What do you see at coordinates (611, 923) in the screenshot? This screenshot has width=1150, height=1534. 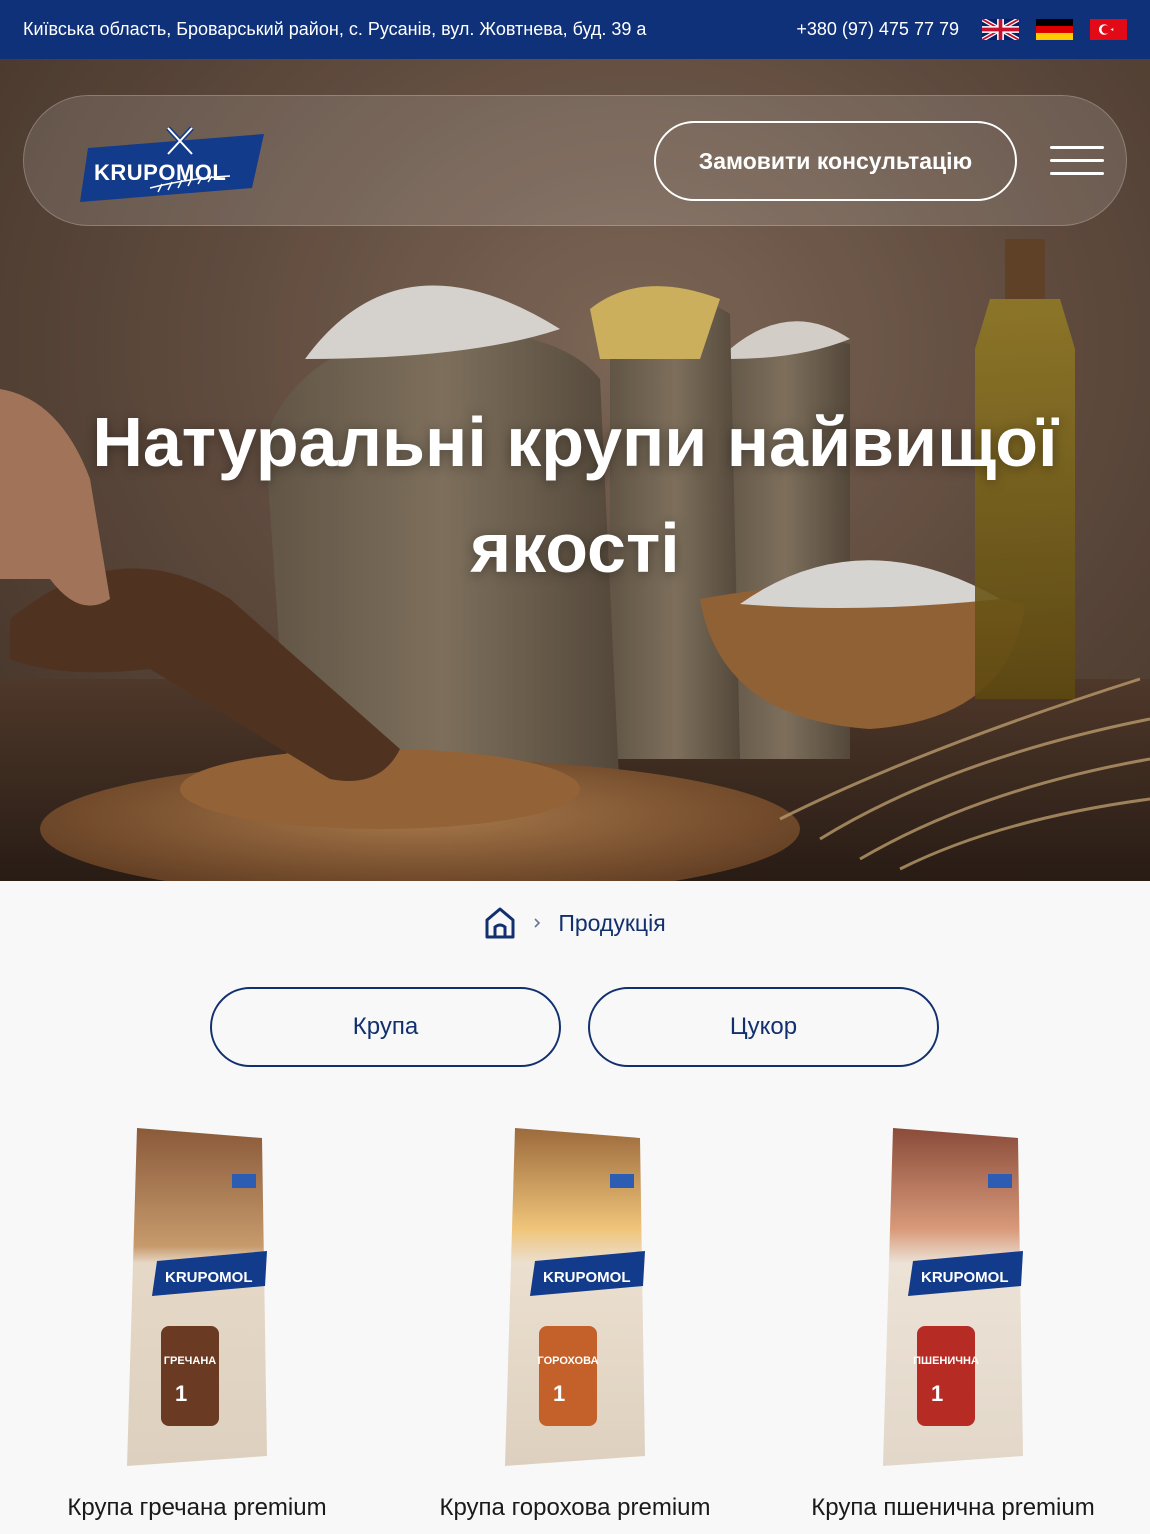 I see `breadcrumb-current: Продукція` at bounding box center [611, 923].